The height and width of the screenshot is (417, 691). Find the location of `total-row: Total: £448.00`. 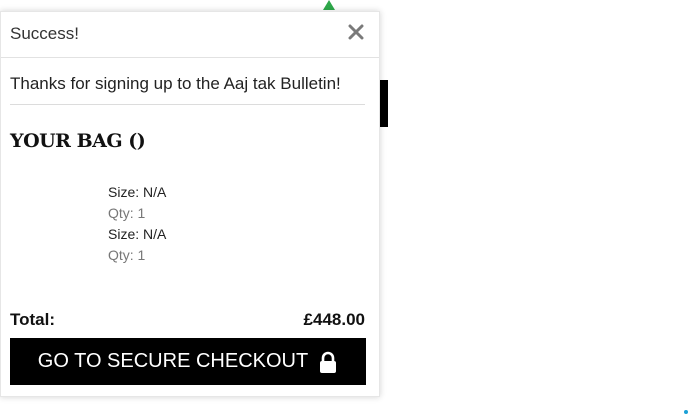

total-row: Total: £448.00 is located at coordinates (187, 321).